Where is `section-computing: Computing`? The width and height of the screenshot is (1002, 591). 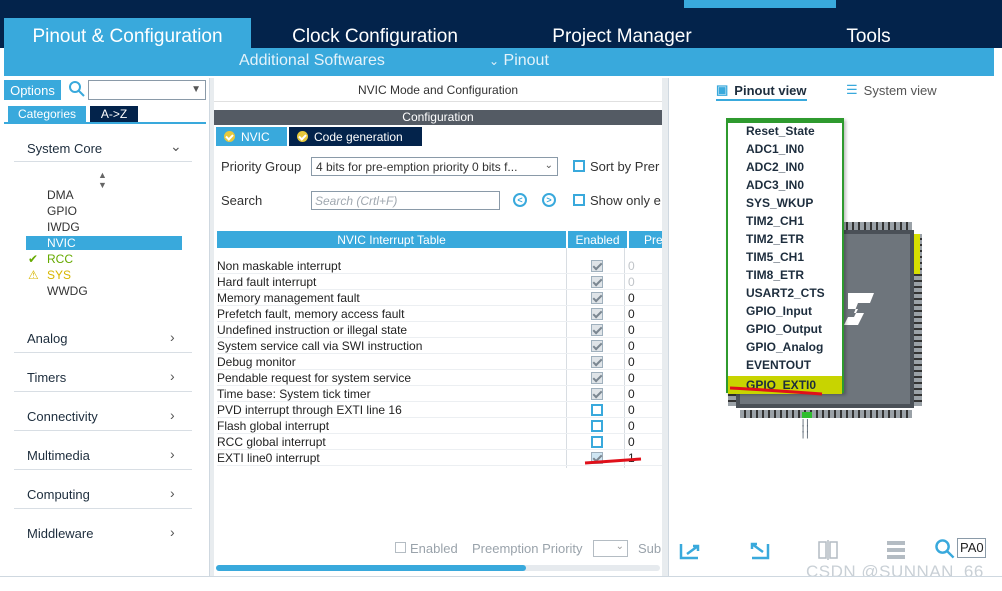
section-computing: Computing is located at coordinates (58, 494).